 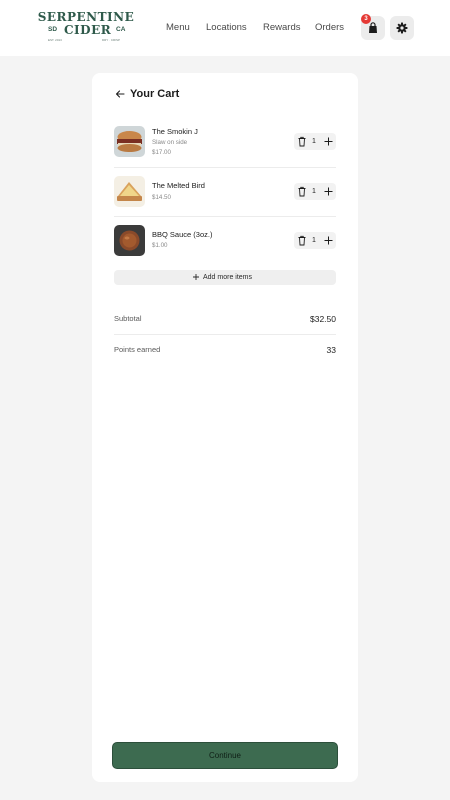 I want to click on nav-orders: Orders, so click(x=329, y=28).